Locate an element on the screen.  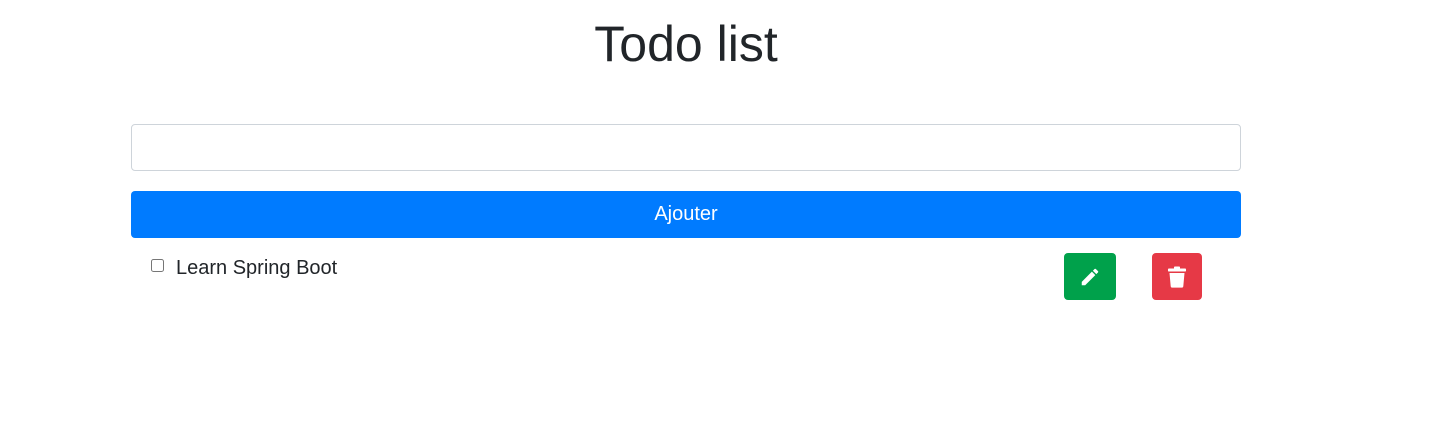
pencil-icon is located at coordinates (1090, 277).